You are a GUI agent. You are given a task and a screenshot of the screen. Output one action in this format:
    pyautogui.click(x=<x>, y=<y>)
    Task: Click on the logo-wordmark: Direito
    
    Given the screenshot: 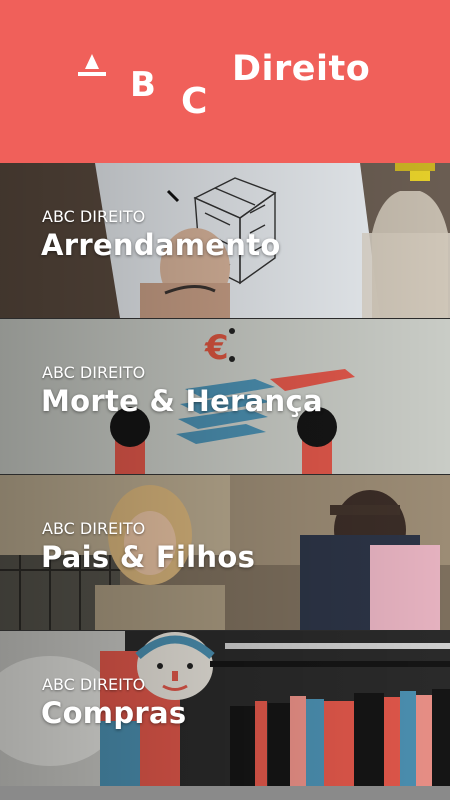 What is the action you would take?
    pyautogui.click(x=301, y=69)
    